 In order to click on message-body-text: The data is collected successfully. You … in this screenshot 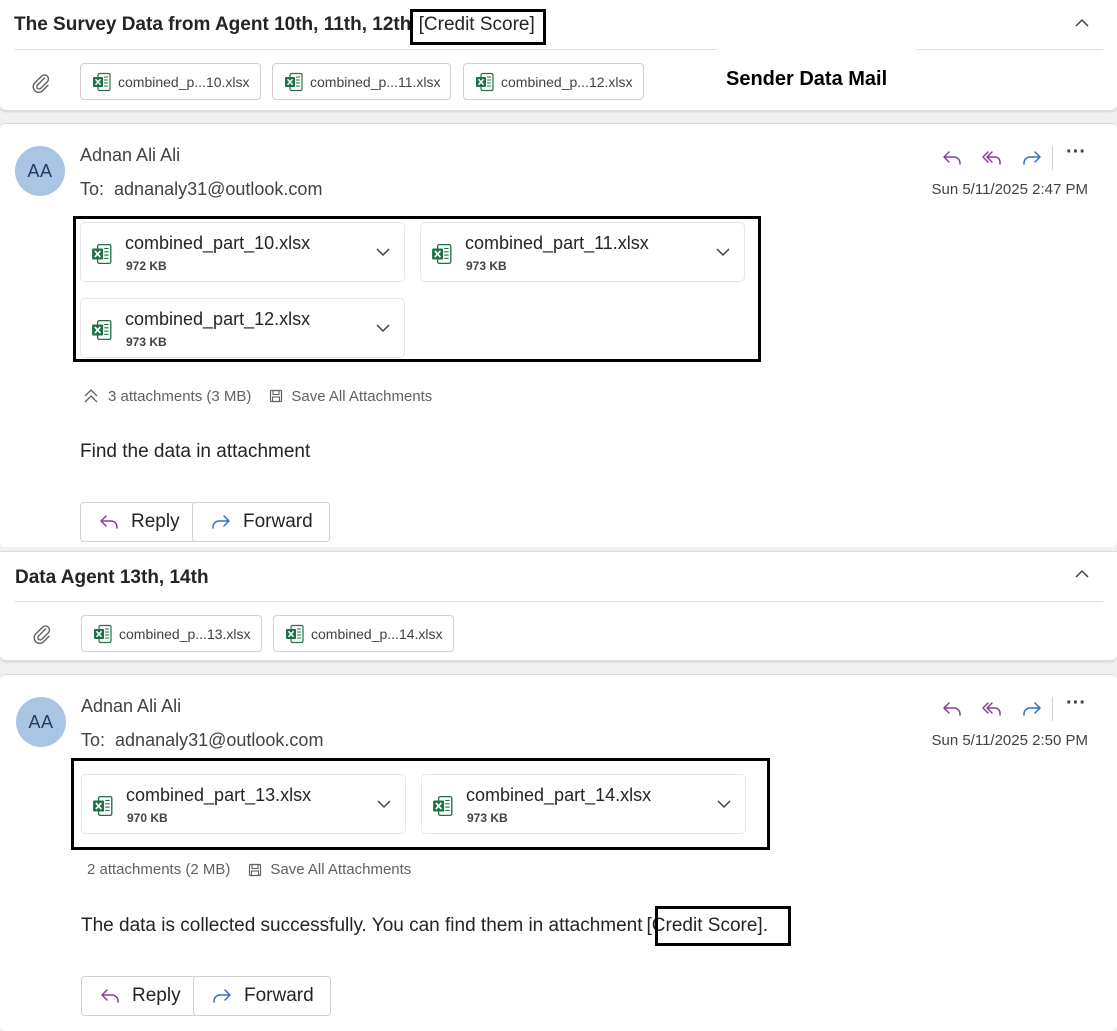, I will do `click(362, 925)`.